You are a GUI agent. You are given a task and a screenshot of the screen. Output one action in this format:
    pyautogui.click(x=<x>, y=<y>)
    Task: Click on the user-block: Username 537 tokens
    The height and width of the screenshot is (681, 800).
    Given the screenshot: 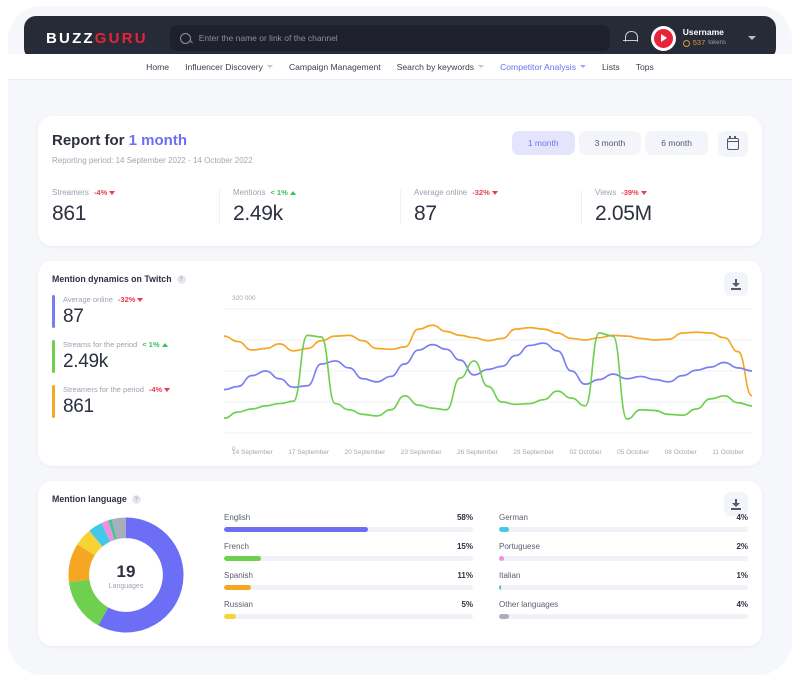 What is the action you would take?
    pyautogui.click(x=704, y=37)
    